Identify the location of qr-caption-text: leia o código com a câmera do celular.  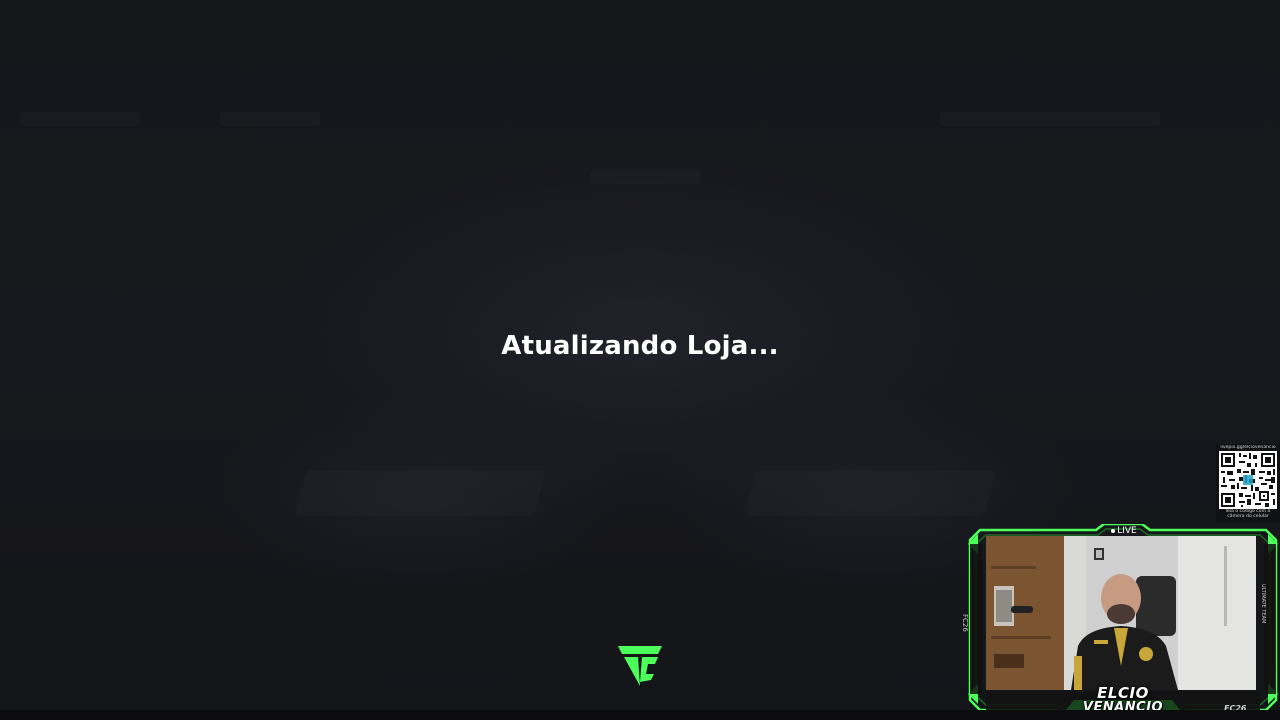
(1248, 514).